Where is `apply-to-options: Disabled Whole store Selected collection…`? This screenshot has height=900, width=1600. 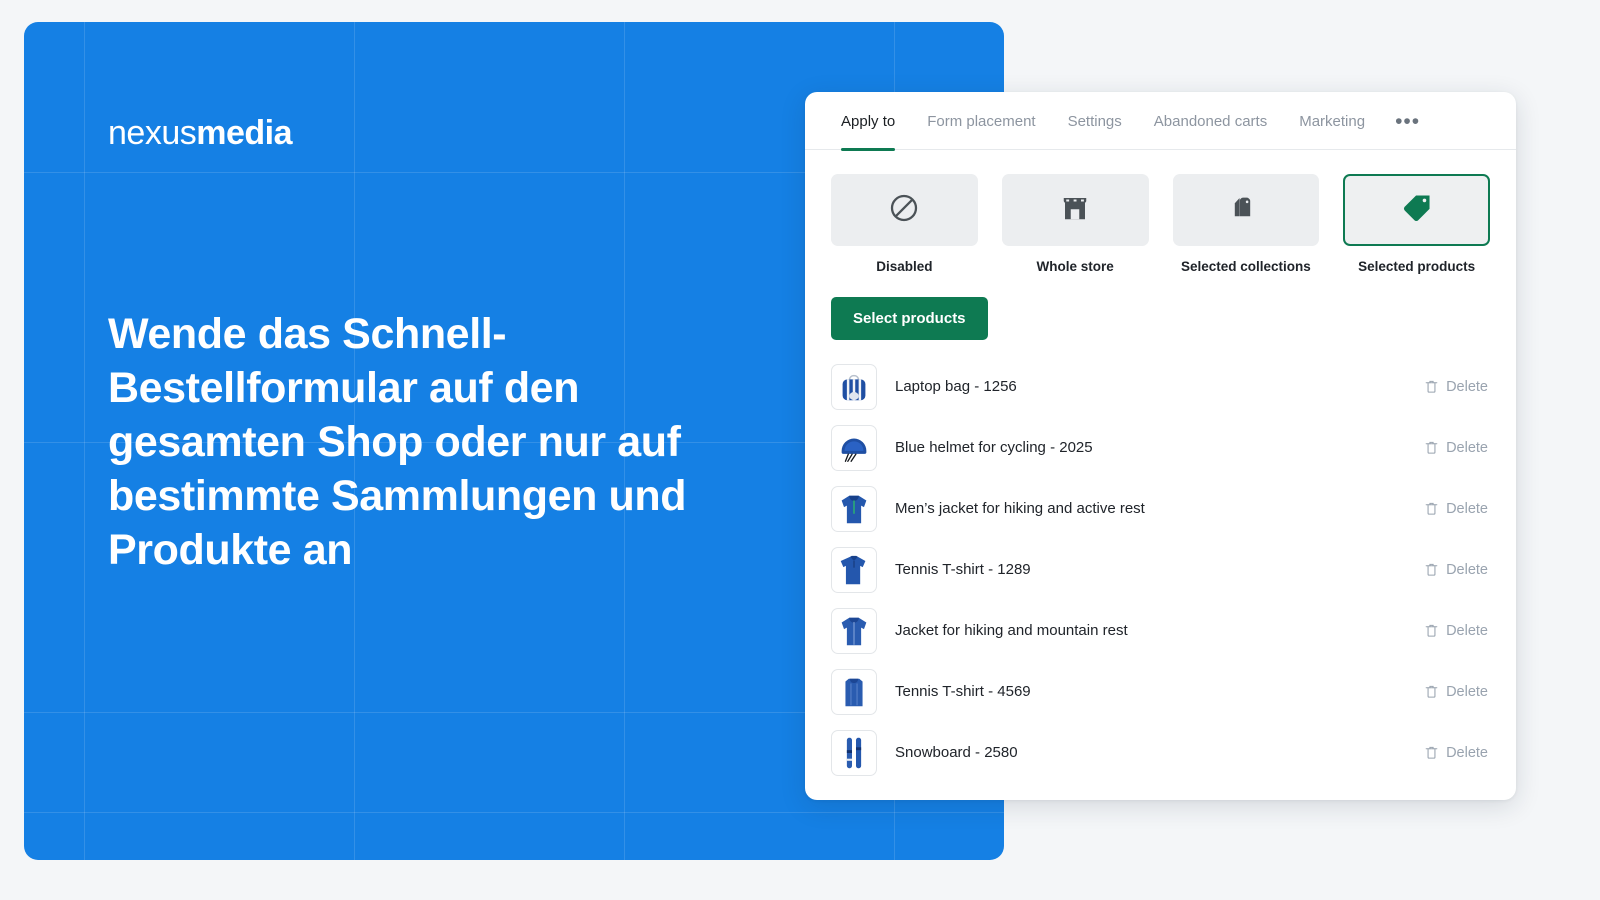
apply-to-options: Disabled Whole store Selected collection… is located at coordinates (1160, 212).